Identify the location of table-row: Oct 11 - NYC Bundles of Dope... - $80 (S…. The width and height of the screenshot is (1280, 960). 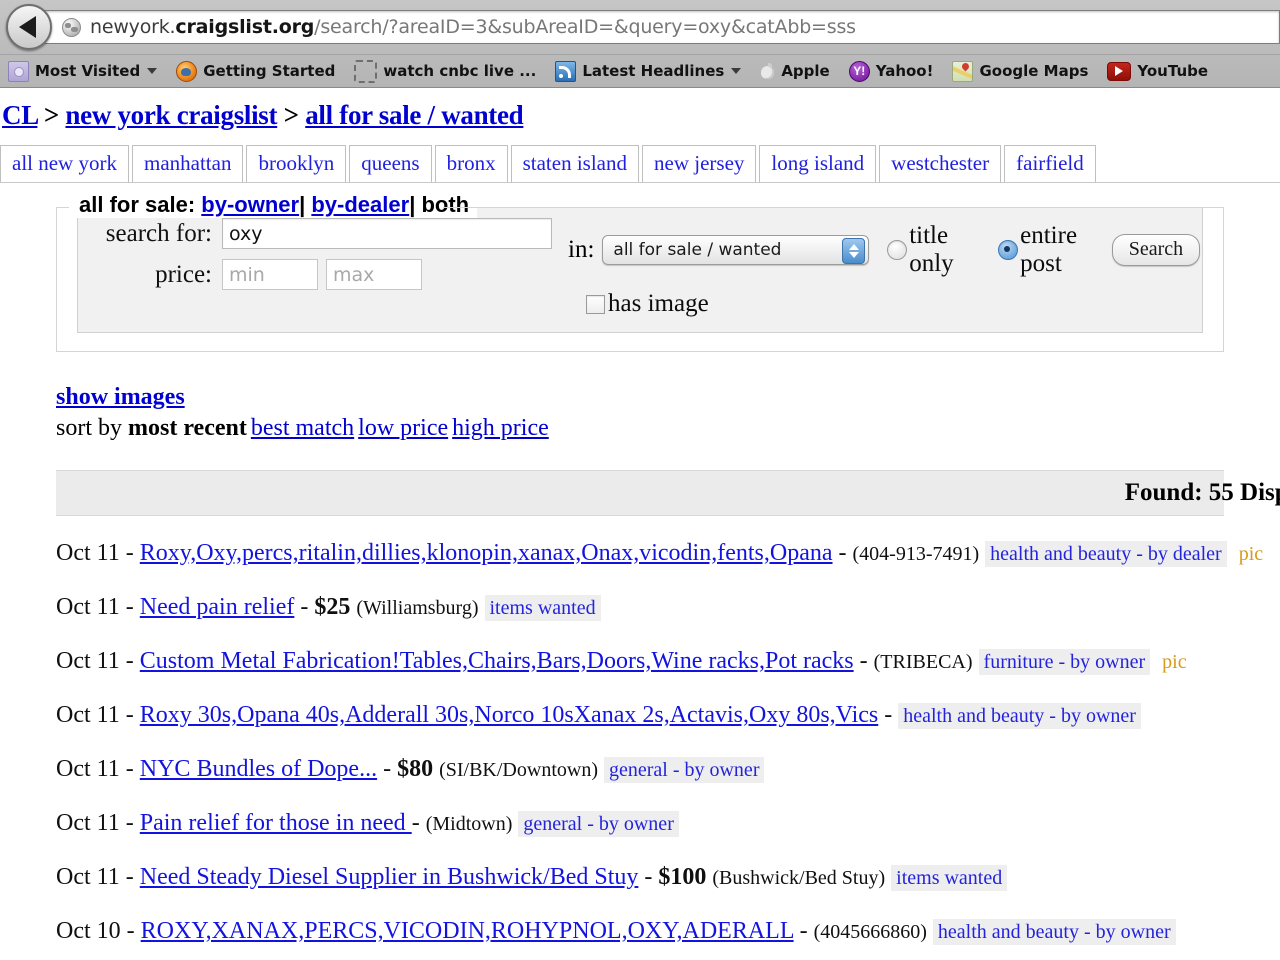
(668, 769).